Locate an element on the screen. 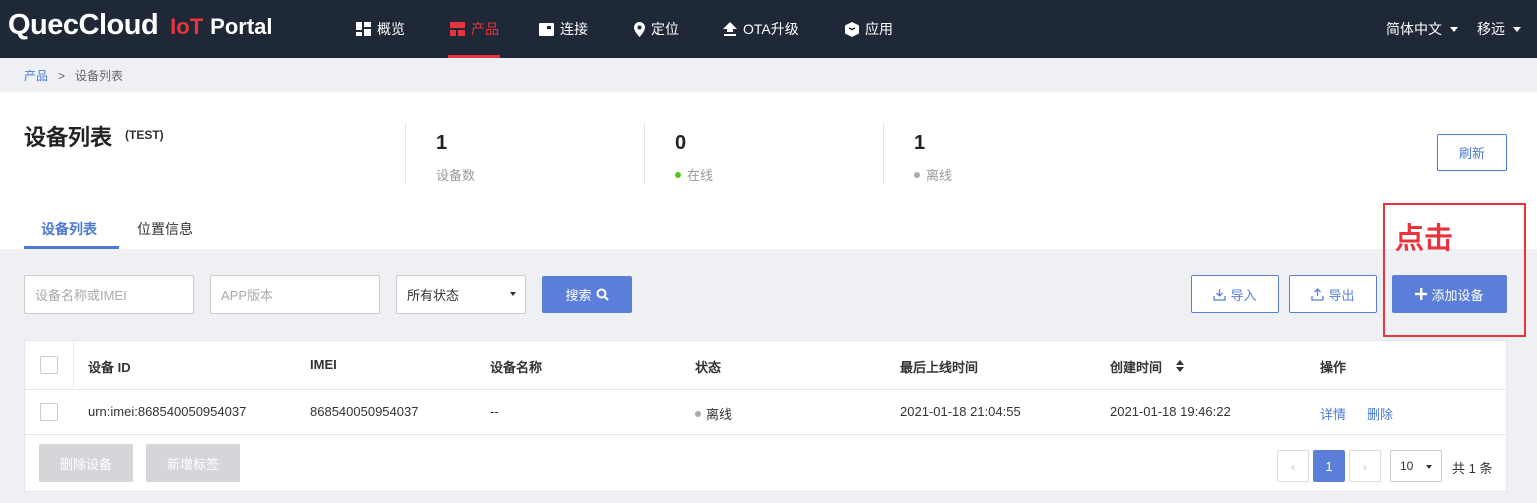 The height and width of the screenshot is (503, 1537). device-search-input: 设备名称或IMEI is located at coordinates (109, 294).